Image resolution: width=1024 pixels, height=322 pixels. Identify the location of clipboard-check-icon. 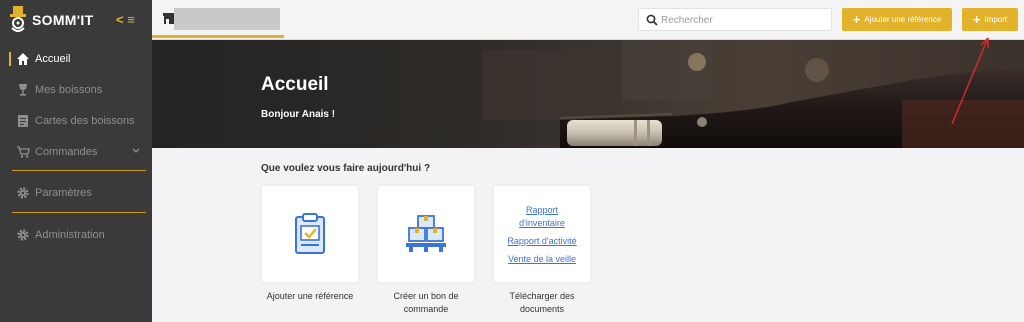
(310, 233).